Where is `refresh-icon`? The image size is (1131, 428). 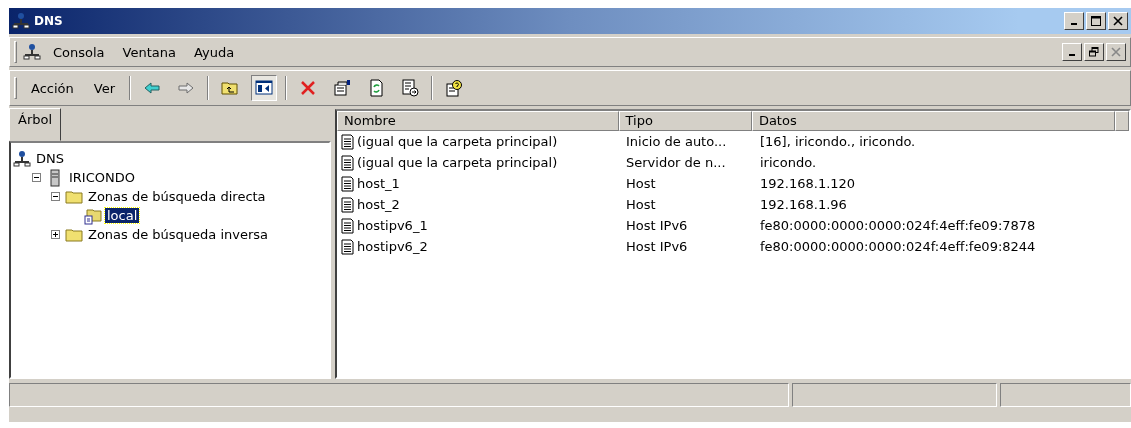 refresh-icon is located at coordinates (376, 88).